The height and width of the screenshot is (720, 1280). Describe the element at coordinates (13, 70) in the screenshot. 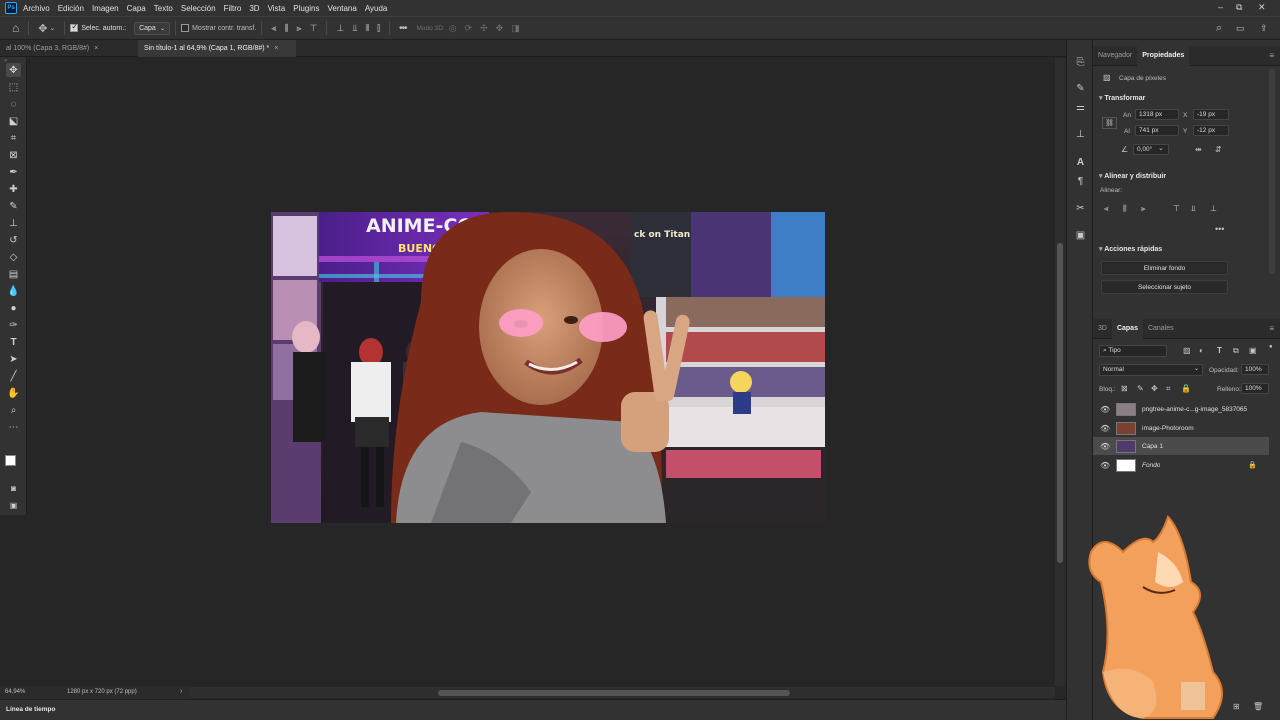

I see `move-tool-icon: ✥` at that location.